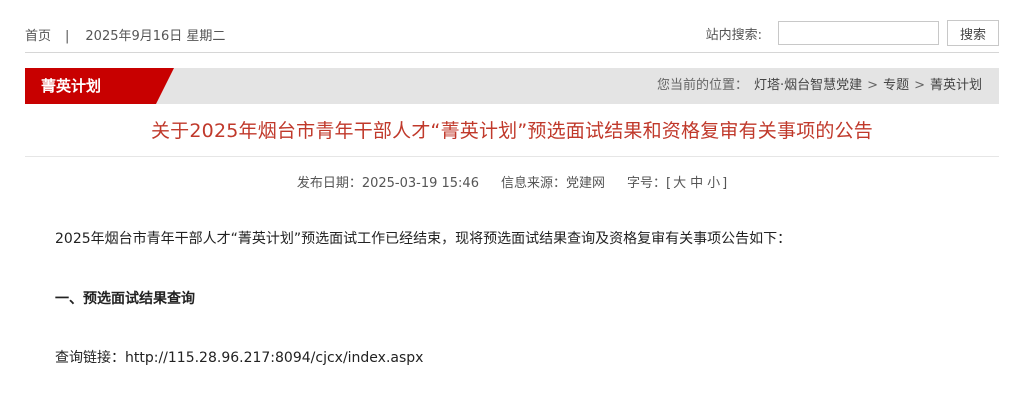 The width and height of the screenshot is (1024, 400). I want to click on breadcrumb-item-topic: 专题, so click(896, 85).